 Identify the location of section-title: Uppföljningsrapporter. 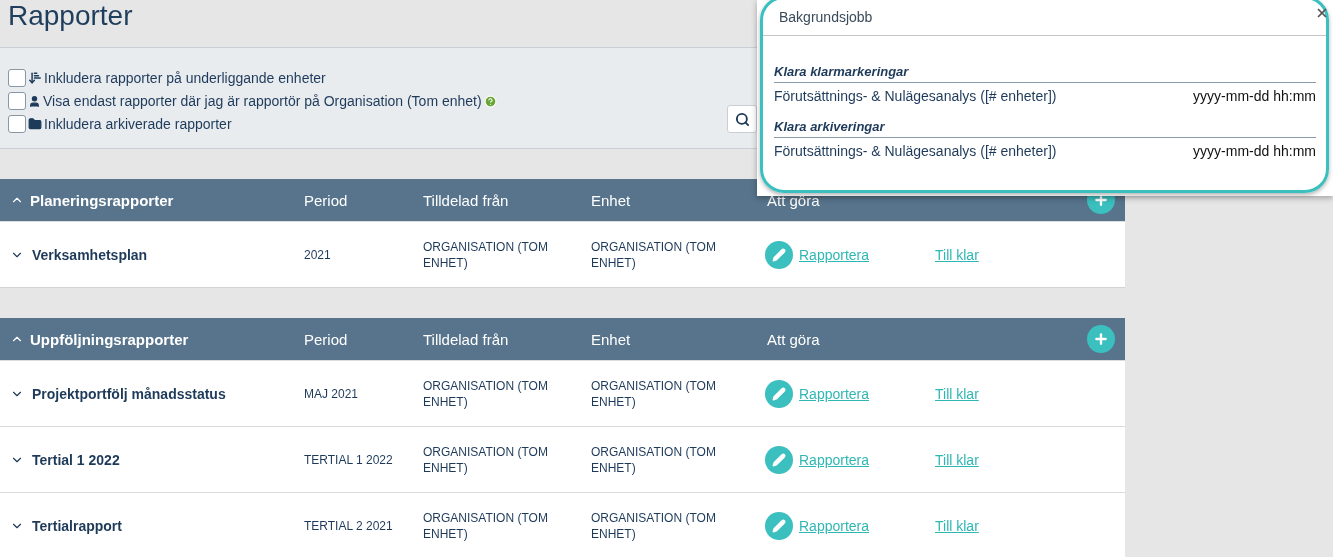
(109, 339).